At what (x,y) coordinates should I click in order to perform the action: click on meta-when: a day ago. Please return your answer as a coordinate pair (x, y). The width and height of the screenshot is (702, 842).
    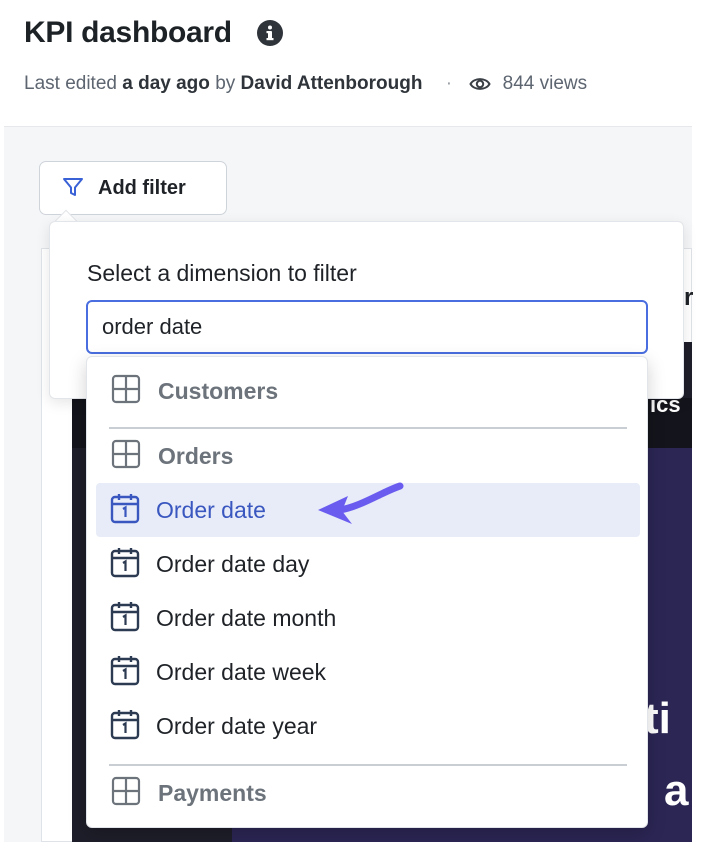
    Looking at the image, I should click on (166, 83).